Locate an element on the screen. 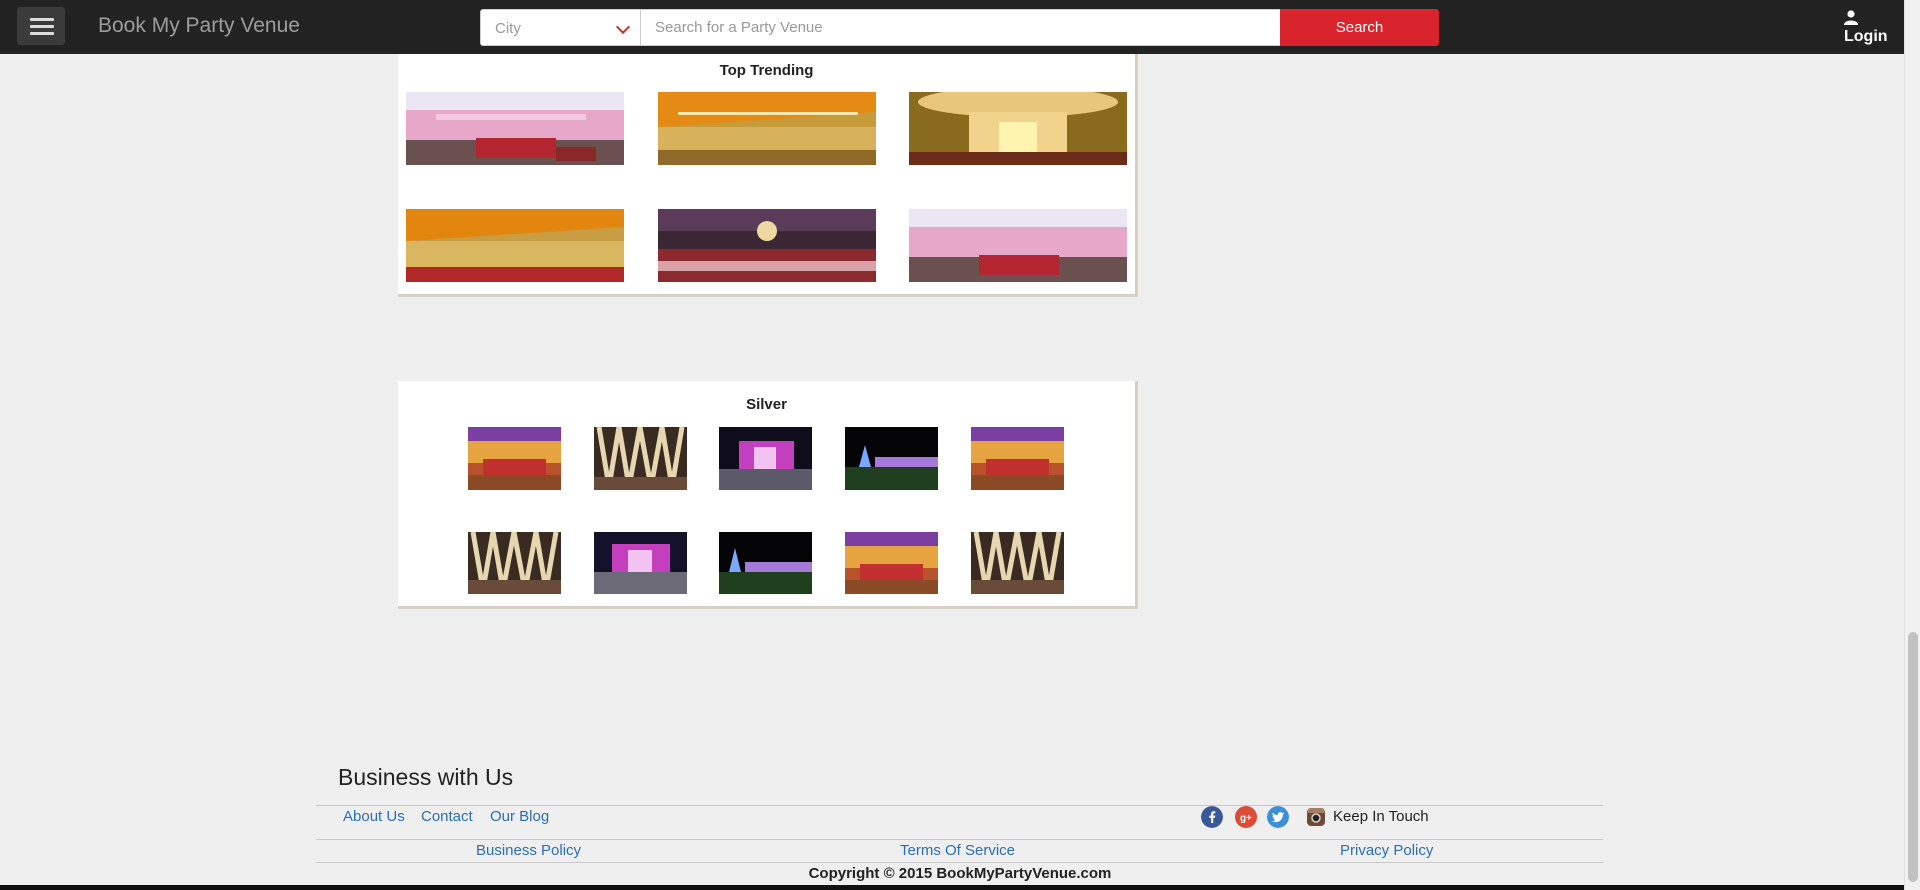 This screenshot has height=890, width=1920. footer-link-contact: Contact is located at coordinates (447, 816).